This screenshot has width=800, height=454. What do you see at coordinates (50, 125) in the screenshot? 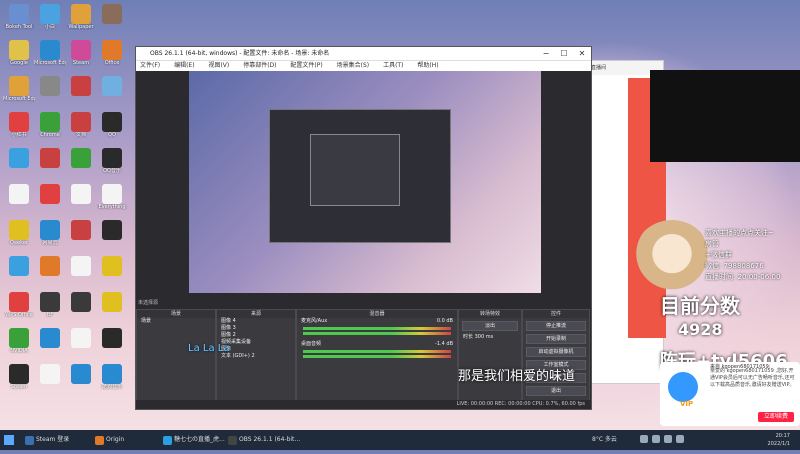
I see `desktop-icon: Chrome` at bounding box center [50, 125].